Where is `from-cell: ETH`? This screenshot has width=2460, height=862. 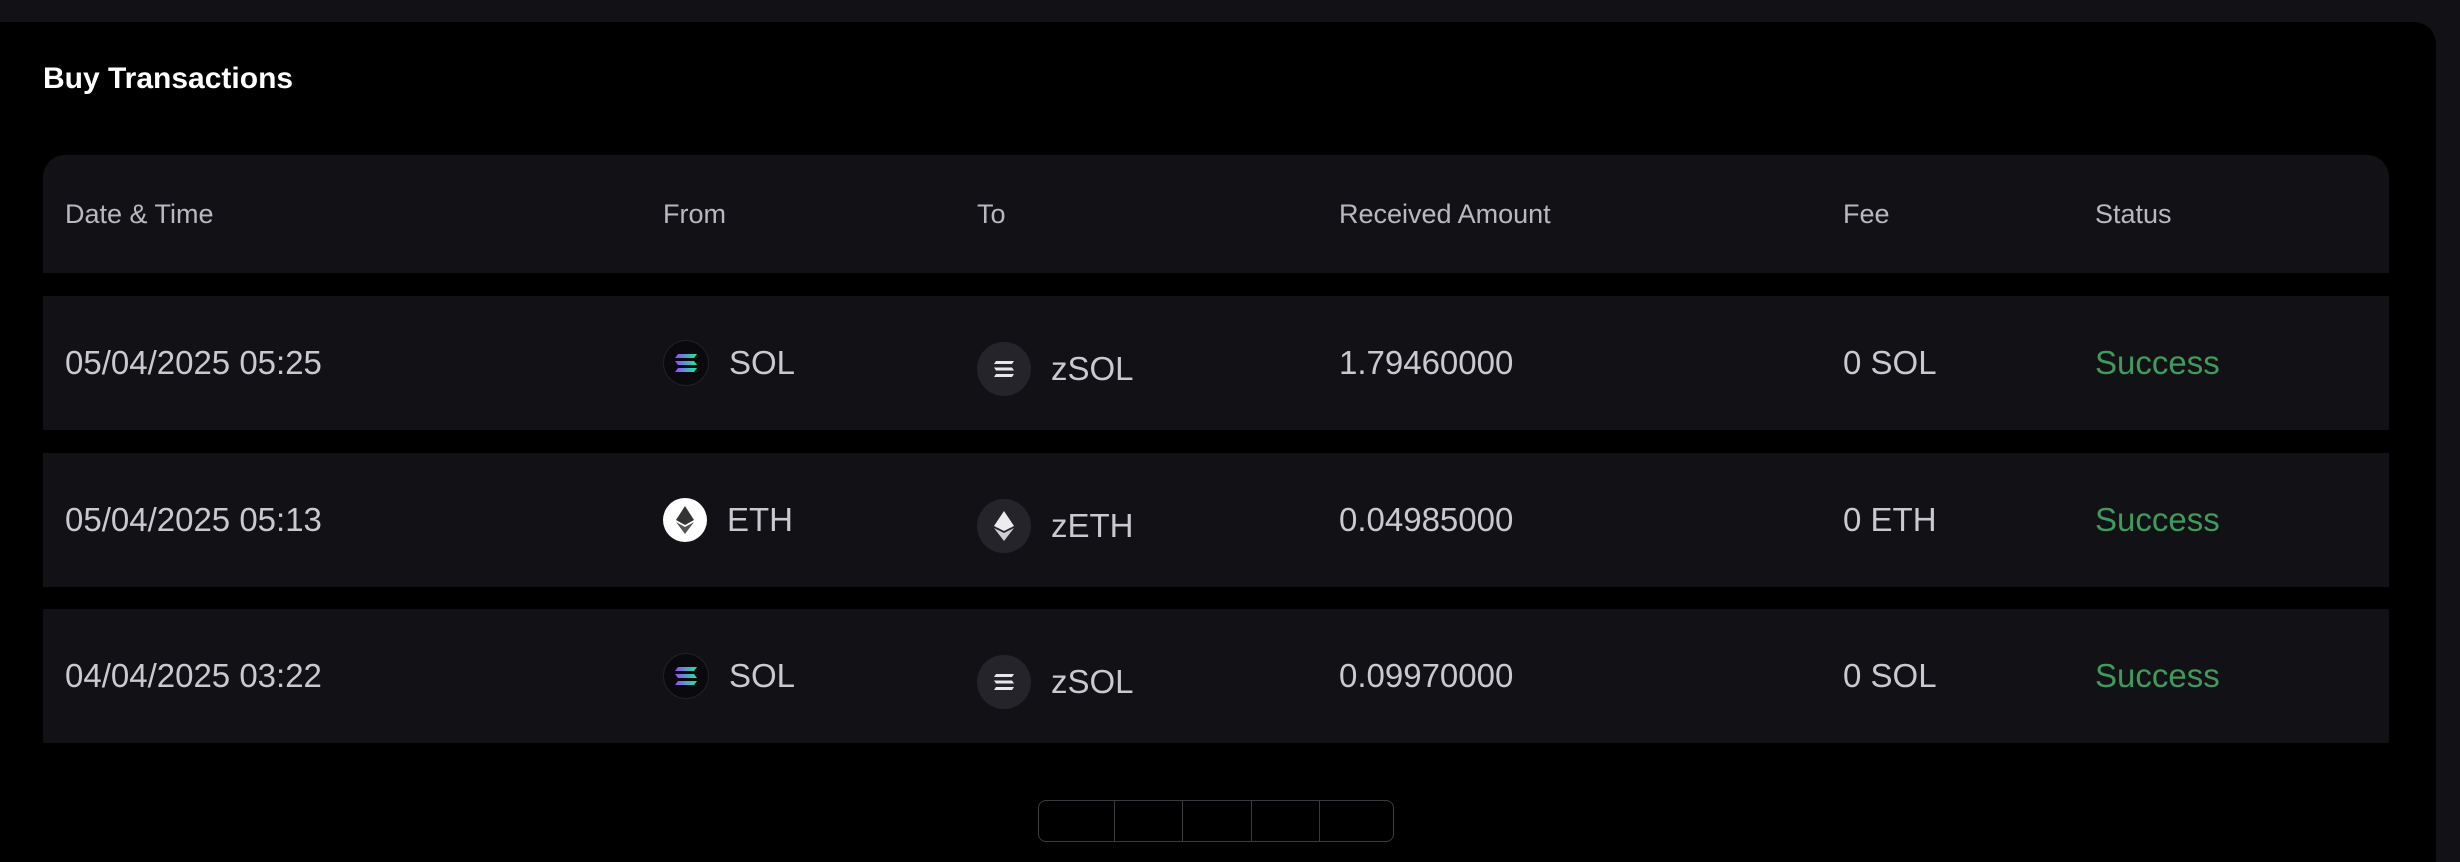 from-cell: ETH is located at coordinates (728, 520).